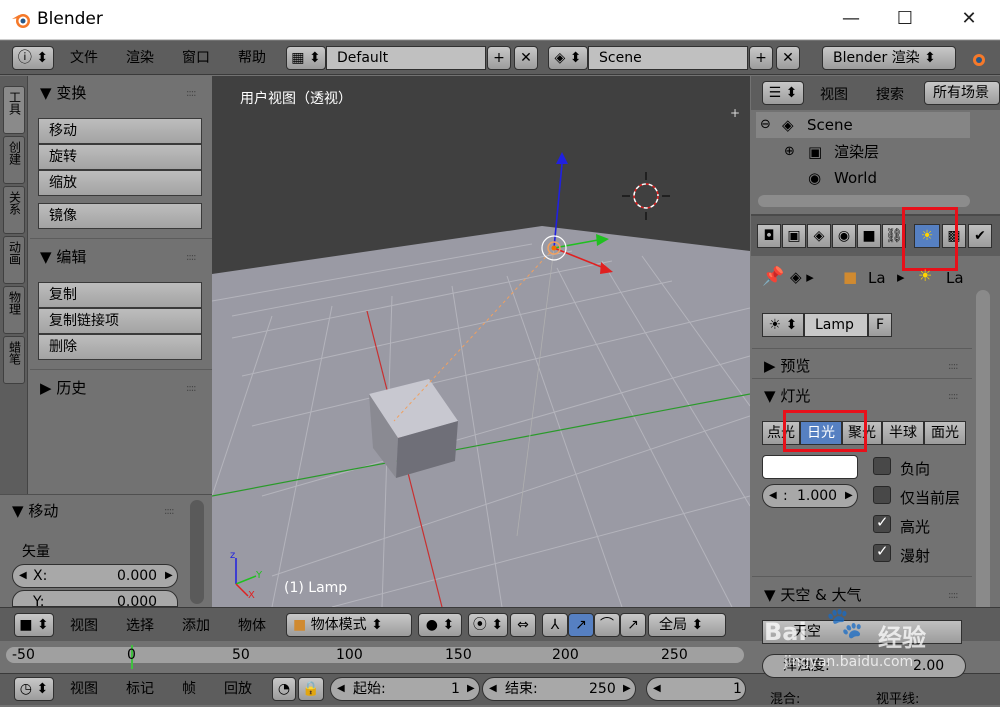  What do you see at coordinates (851, 20) in the screenshot?
I see `minimize-button: —` at bounding box center [851, 20].